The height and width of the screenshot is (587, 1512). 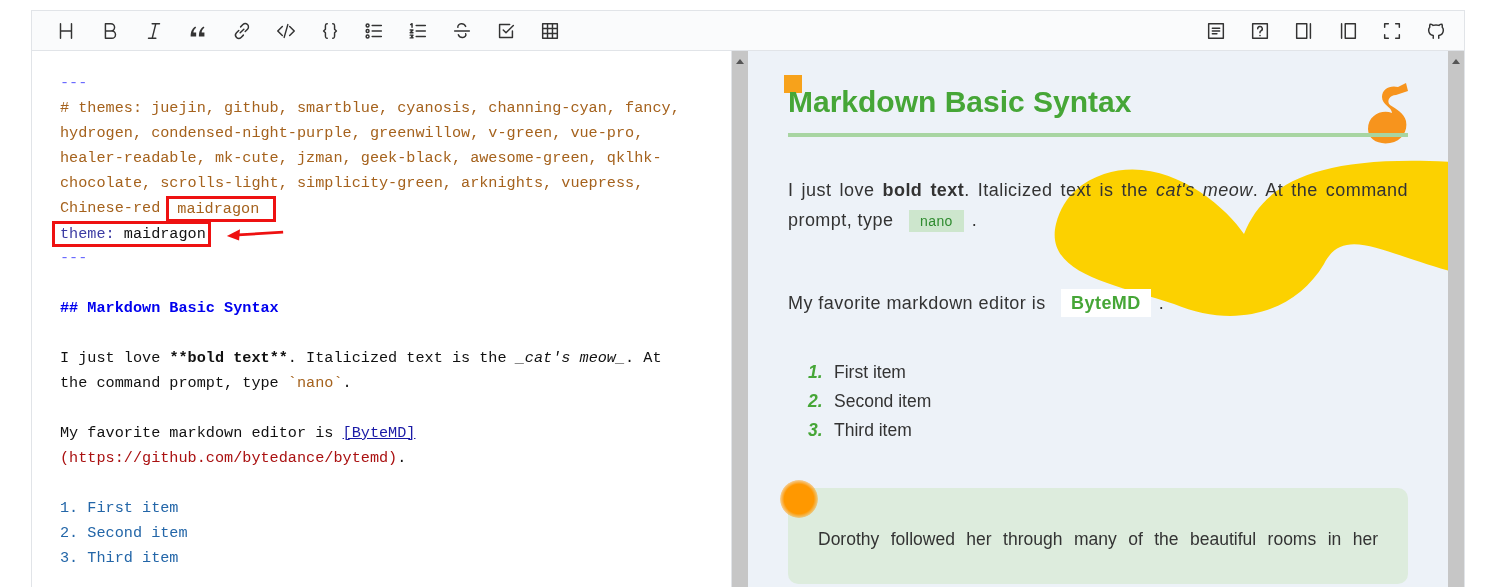 What do you see at coordinates (816, 430) in the screenshot?
I see `list-number: 3.` at bounding box center [816, 430].